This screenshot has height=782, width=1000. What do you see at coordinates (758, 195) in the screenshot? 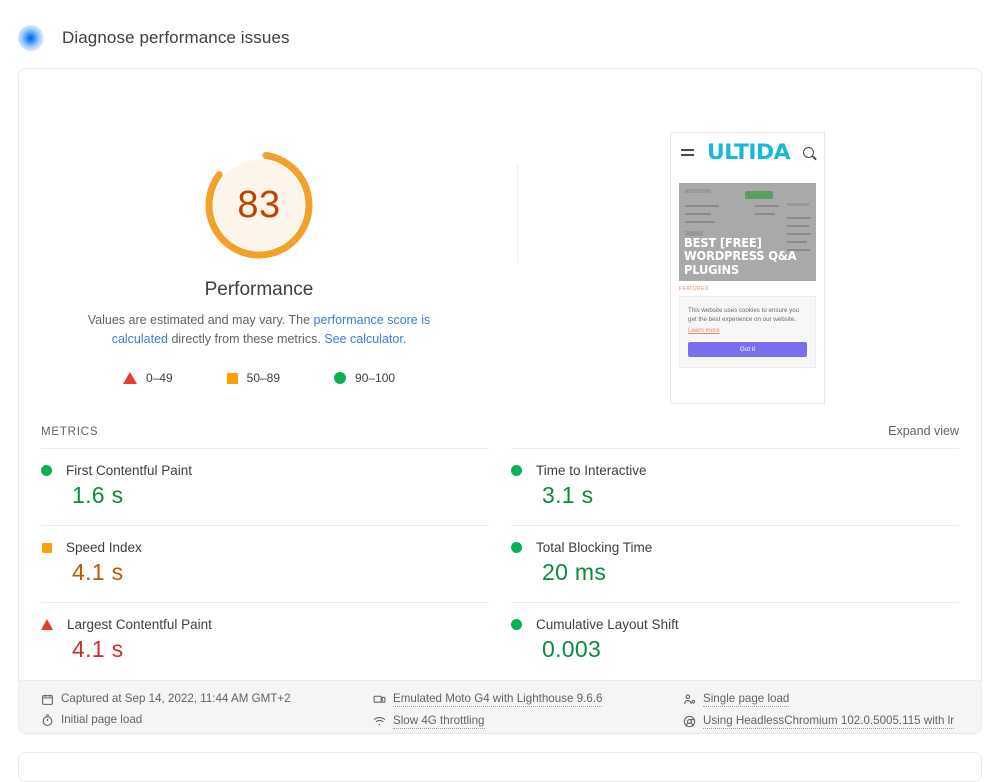
I see `hero-green-button` at bounding box center [758, 195].